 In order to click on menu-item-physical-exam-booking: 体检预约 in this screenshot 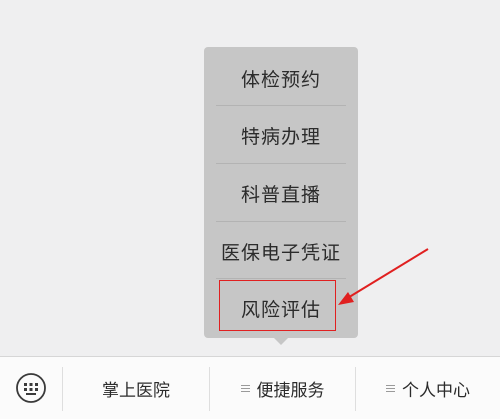, I will do `click(281, 78)`.